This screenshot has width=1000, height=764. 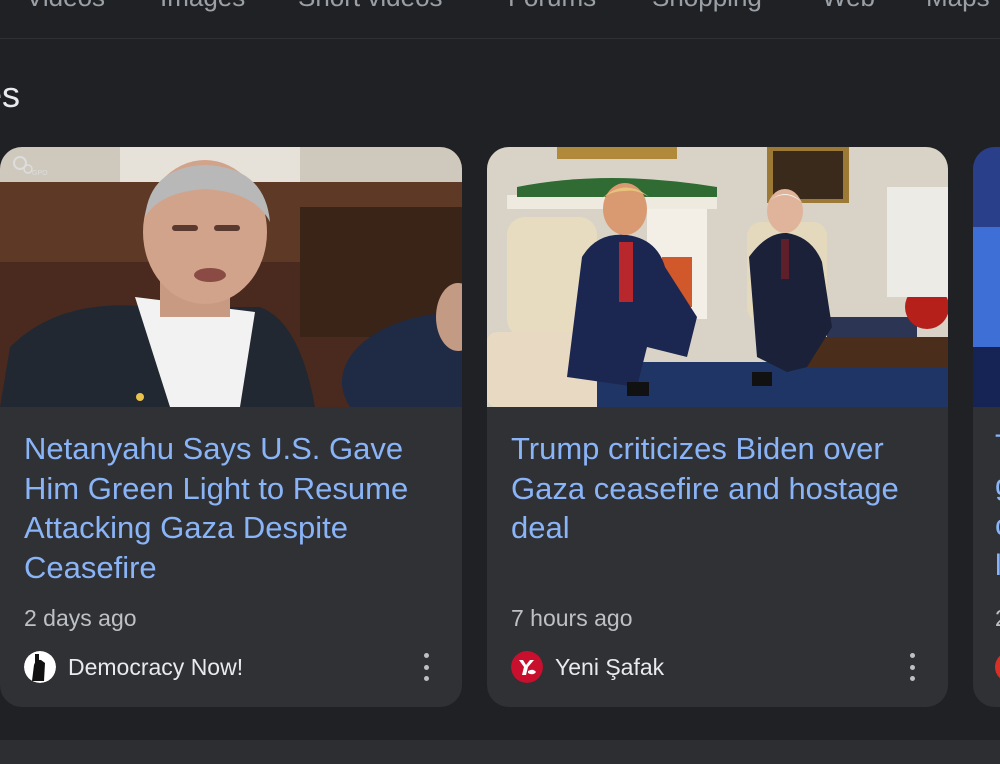 What do you see at coordinates (65, 6) in the screenshot?
I see `tab-videos: Videos` at bounding box center [65, 6].